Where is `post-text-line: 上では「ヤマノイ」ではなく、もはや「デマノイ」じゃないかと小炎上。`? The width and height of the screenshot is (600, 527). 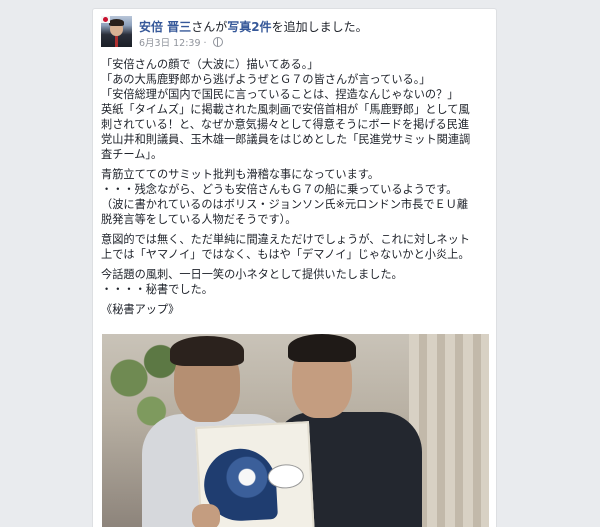 post-text-line: 上では「ヤマノイ」ではなく、もはや「デマノイ」じゃないかと小炎上。 is located at coordinates (285, 254).